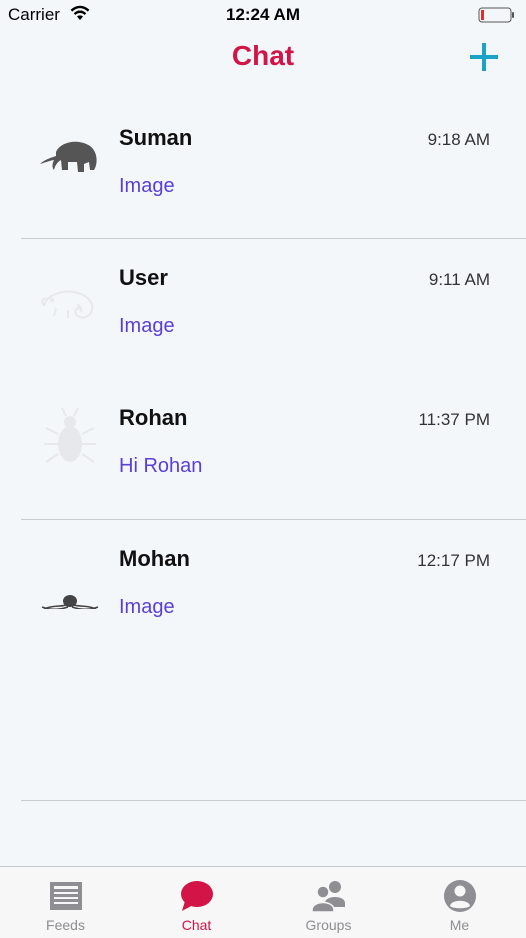 Image resolution: width=526 pixels, height=938 pixels. I want to click on status-bar: Carrier 12:24 AM, so click(263, 15).